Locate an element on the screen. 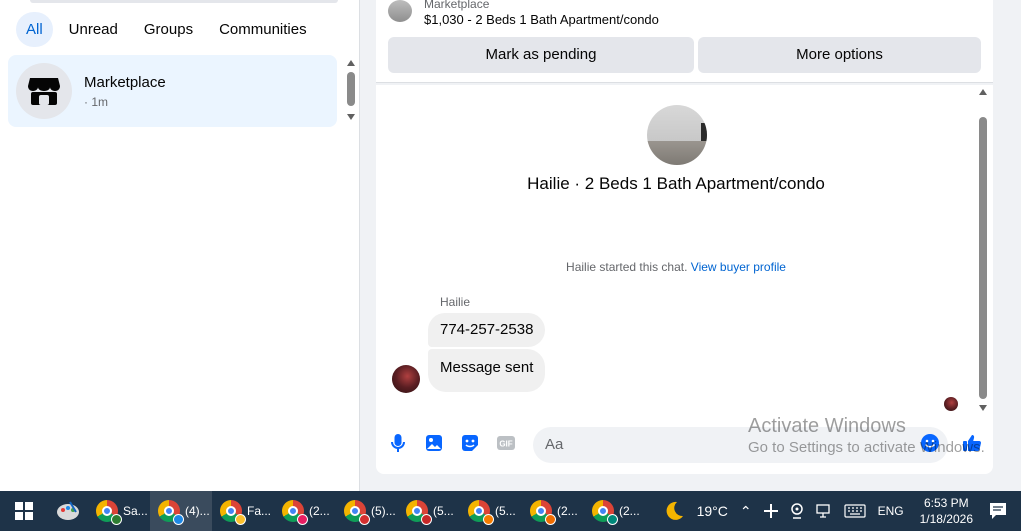 Image resolution: width=1021 pixels, height=531 pixels. clock-time: 6:53 PM is located at coordinates (946, 503).